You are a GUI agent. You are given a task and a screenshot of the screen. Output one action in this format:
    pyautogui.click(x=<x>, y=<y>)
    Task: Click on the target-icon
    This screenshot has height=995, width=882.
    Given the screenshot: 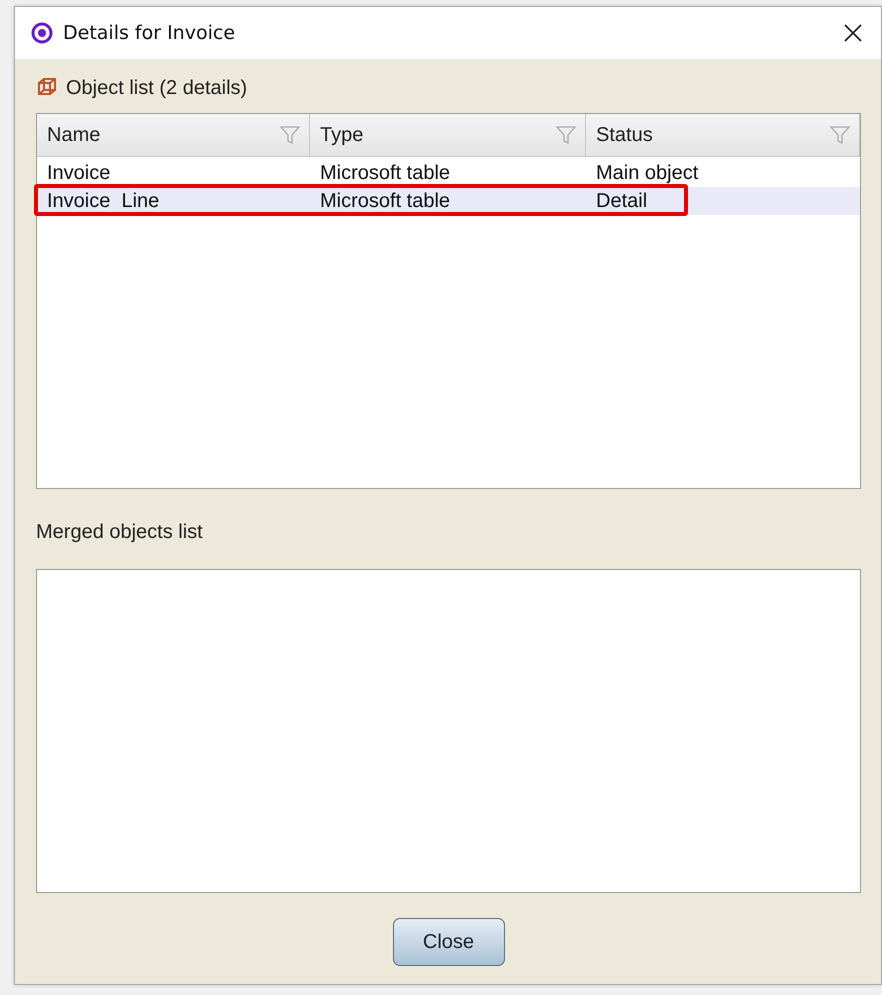 What is the action you would take?
    pyautogui.click(x=42, y=33)
    